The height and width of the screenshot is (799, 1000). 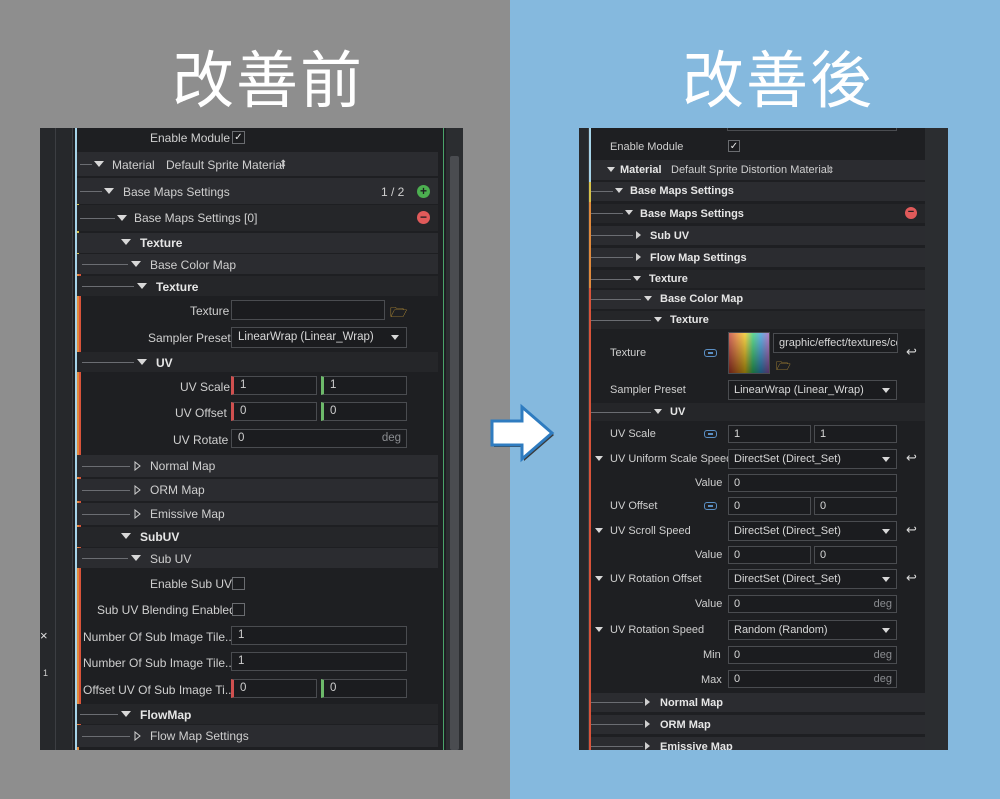 I want to click on uv-uniform-expand-icon, so click(x=599, y=458).